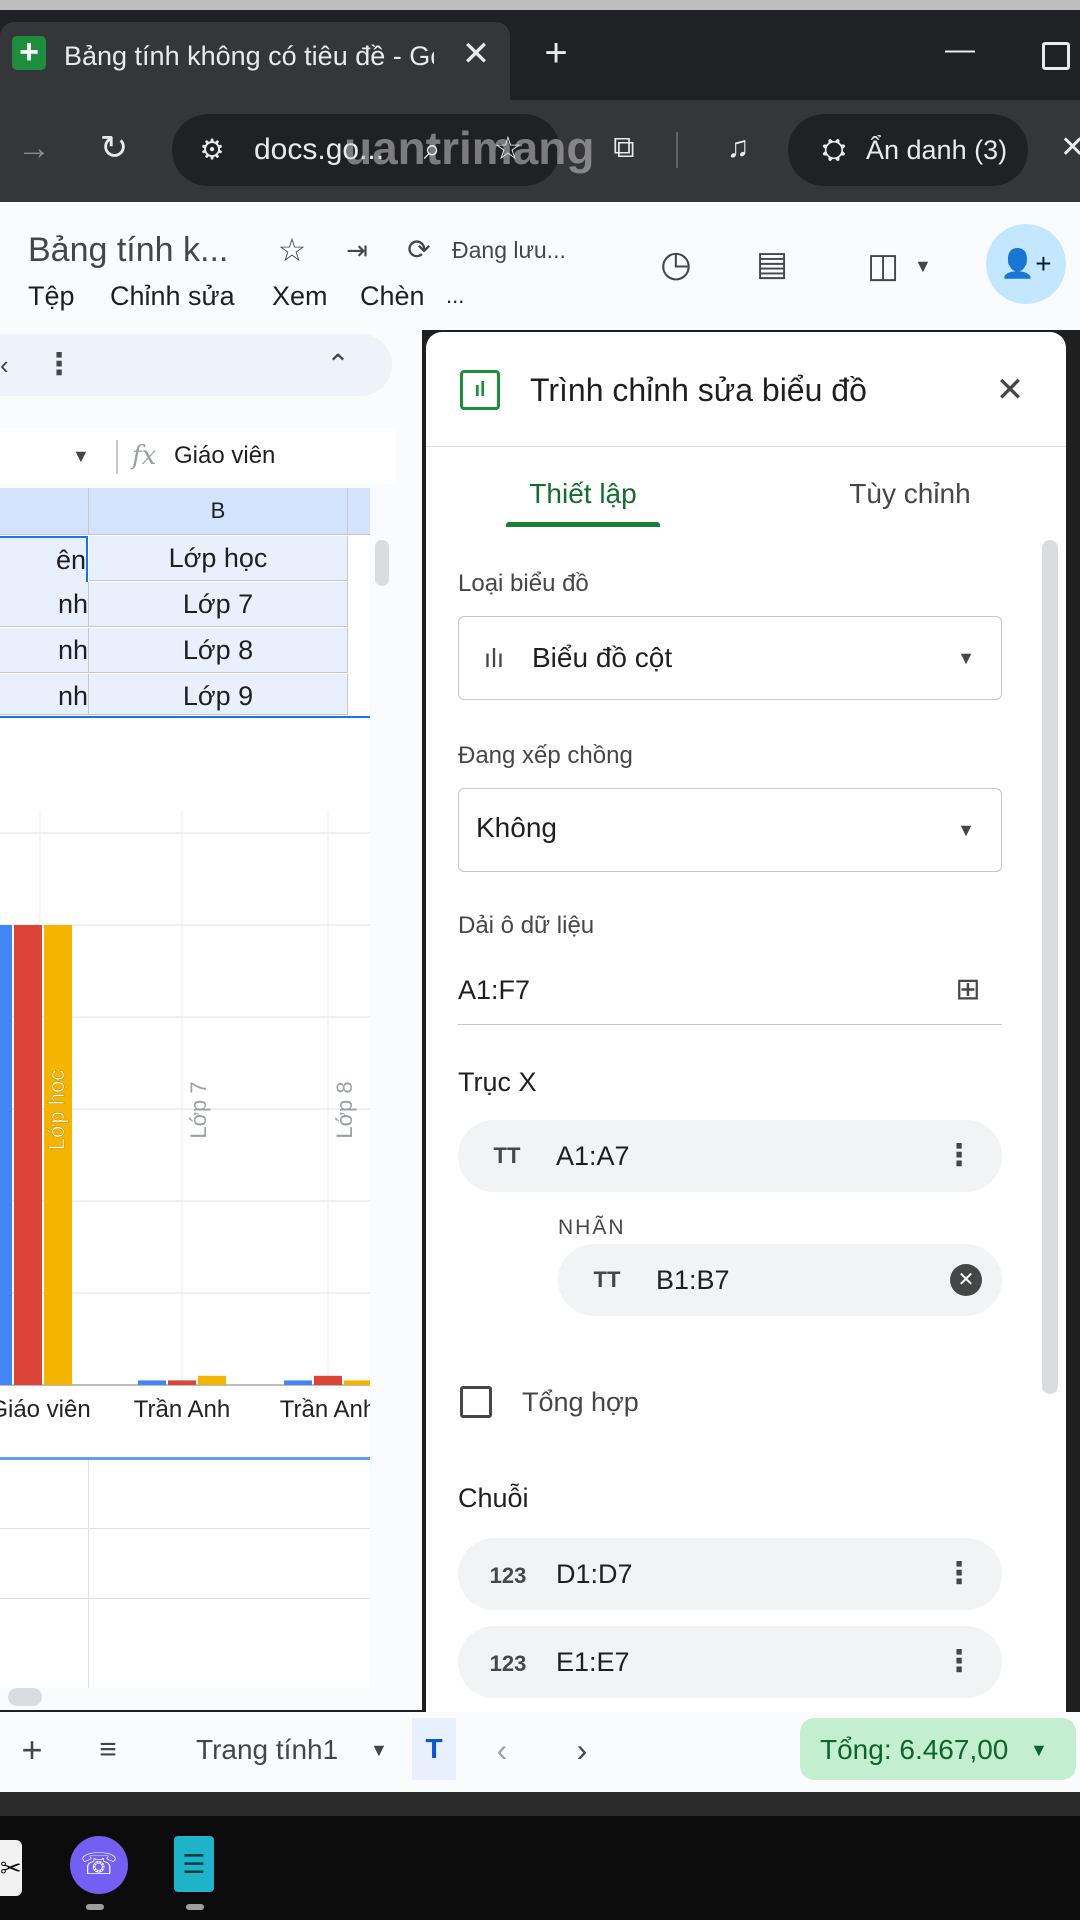  What do you see at coordinates (607, 1279) in the screenshot?
I see `label-text-type-icon: TT` at bounding box center [607, 1279].